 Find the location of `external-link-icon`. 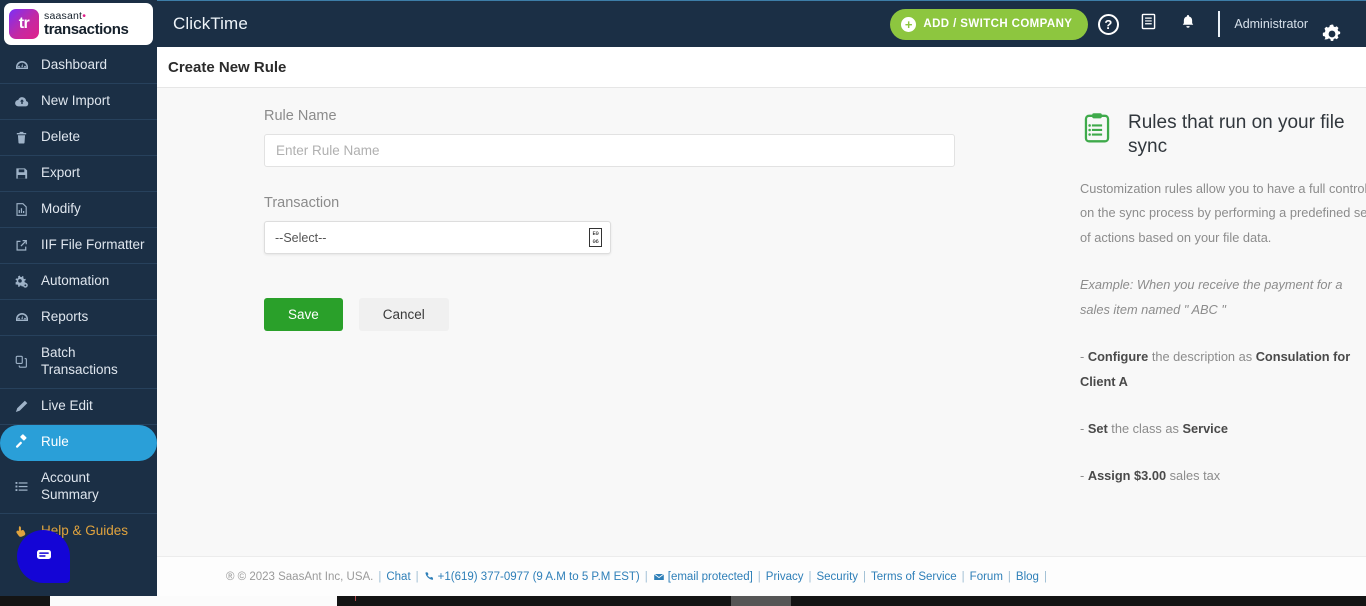

external-link-icon is located at coordinates (21, 245).